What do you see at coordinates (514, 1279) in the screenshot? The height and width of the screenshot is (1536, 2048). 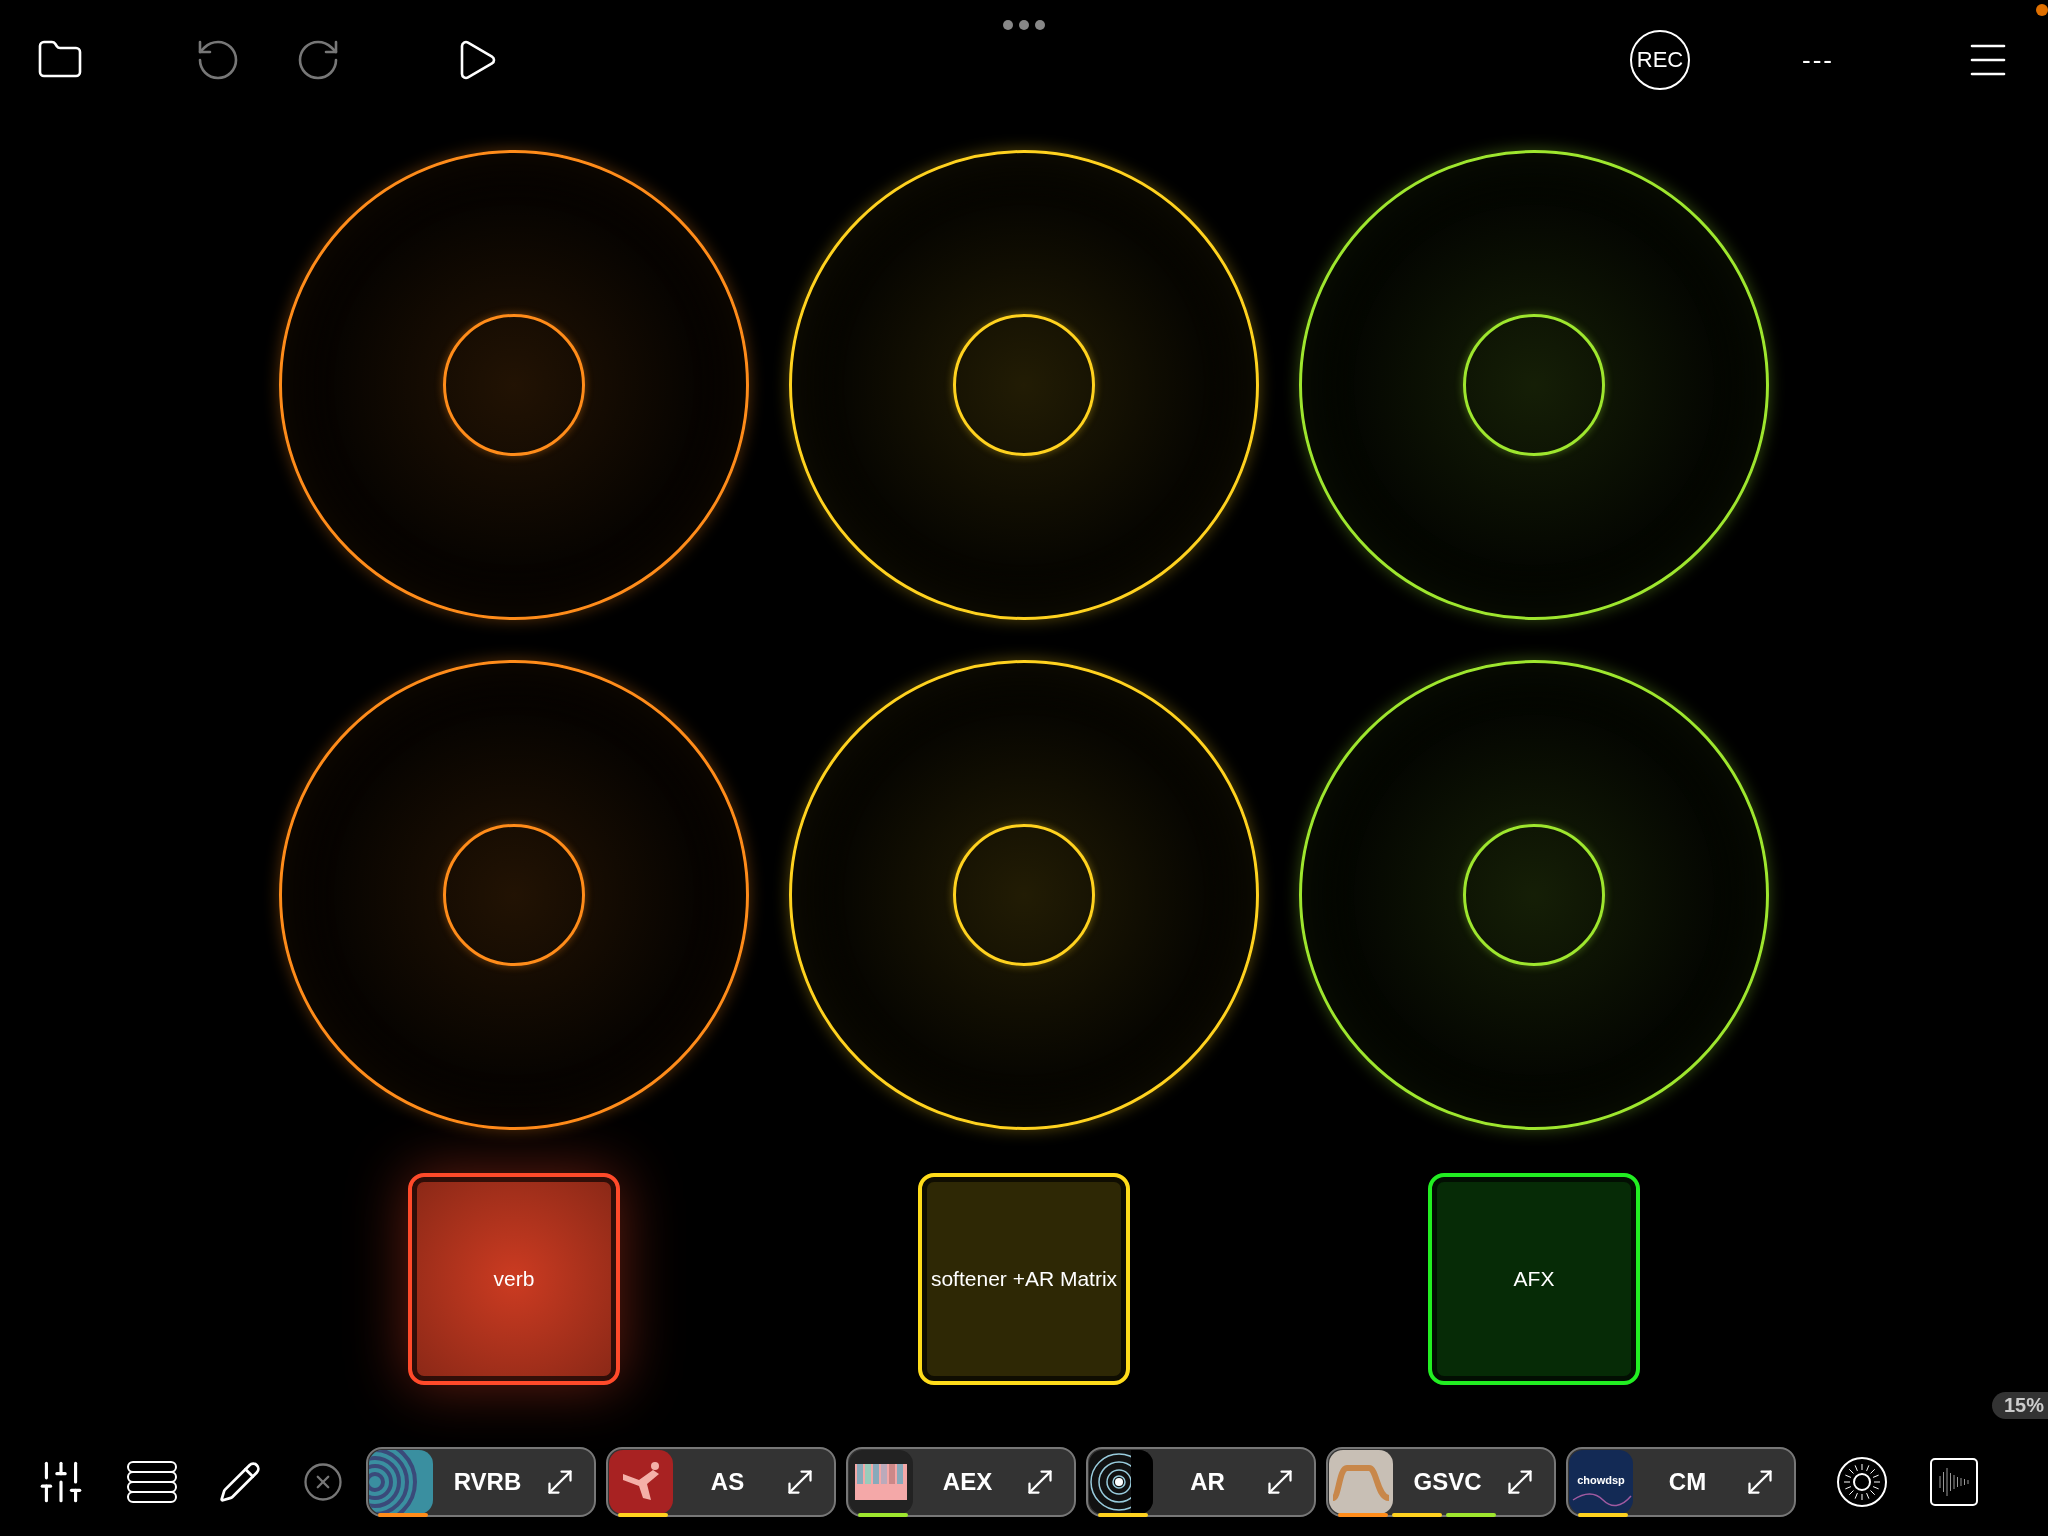 I see `pad-button: verb` at bounding box center [514, 1279].